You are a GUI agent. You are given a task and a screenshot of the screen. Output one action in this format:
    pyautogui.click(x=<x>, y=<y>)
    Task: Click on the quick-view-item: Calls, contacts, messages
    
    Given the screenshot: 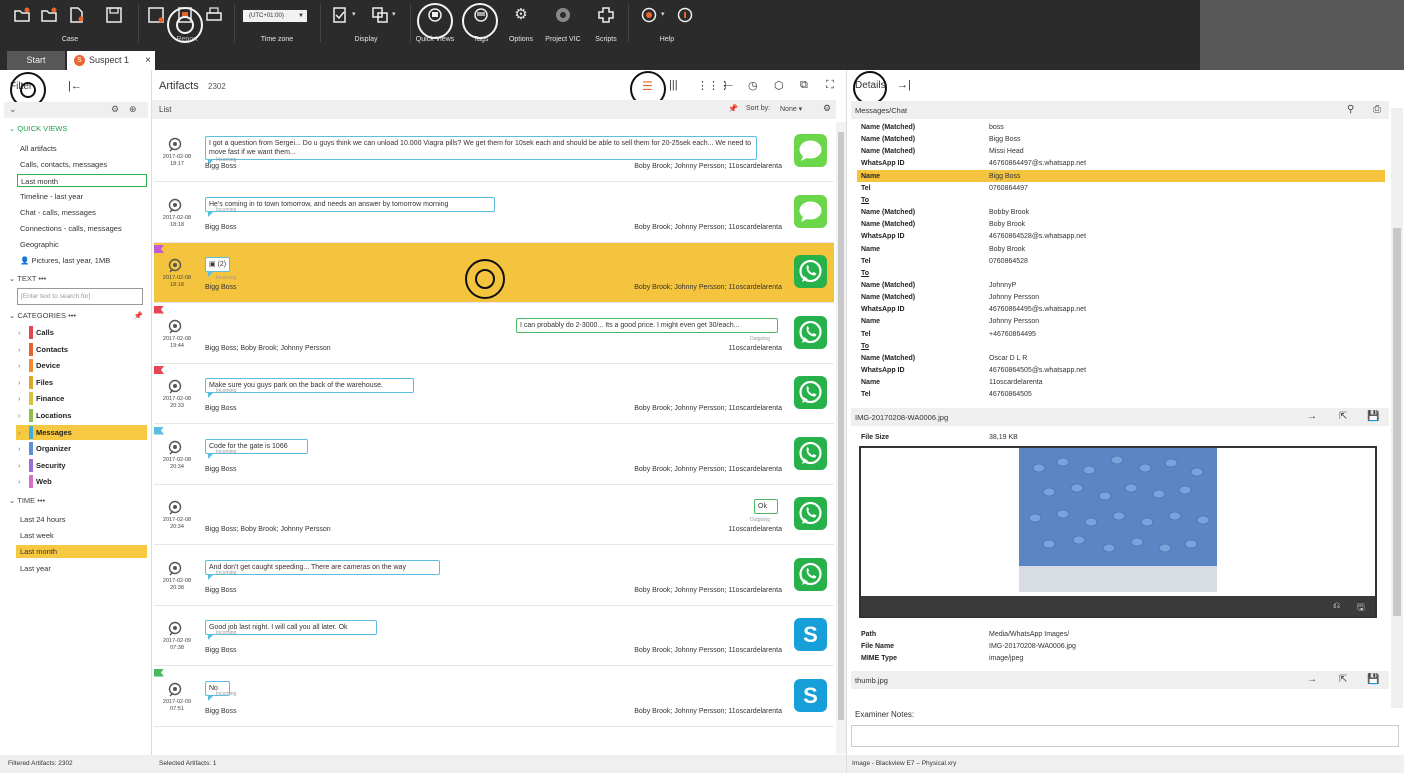 What is the action you would take?
    pyautogui.click(x=63, y=164)
    